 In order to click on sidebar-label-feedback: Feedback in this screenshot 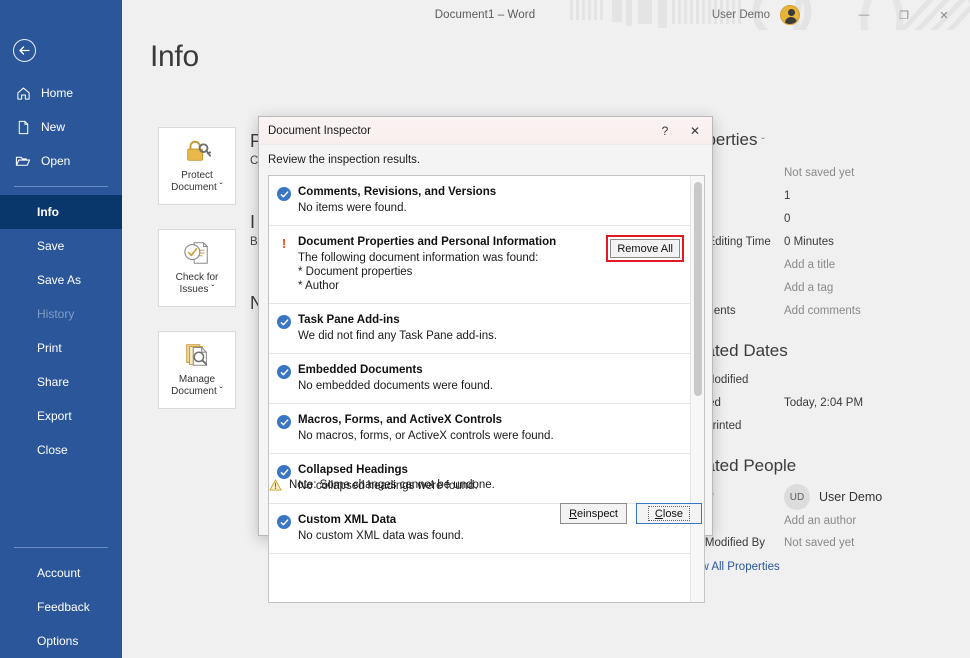, I will do `click(63, 607)`.